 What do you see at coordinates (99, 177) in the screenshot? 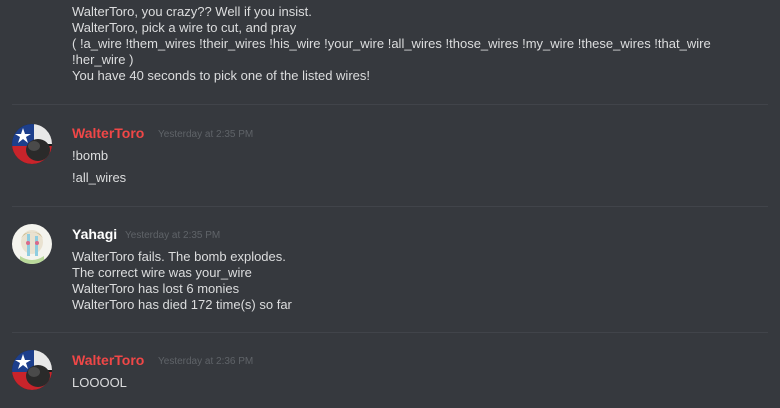
I see `message-line: !all_wires` at bounding box center [99, 177].